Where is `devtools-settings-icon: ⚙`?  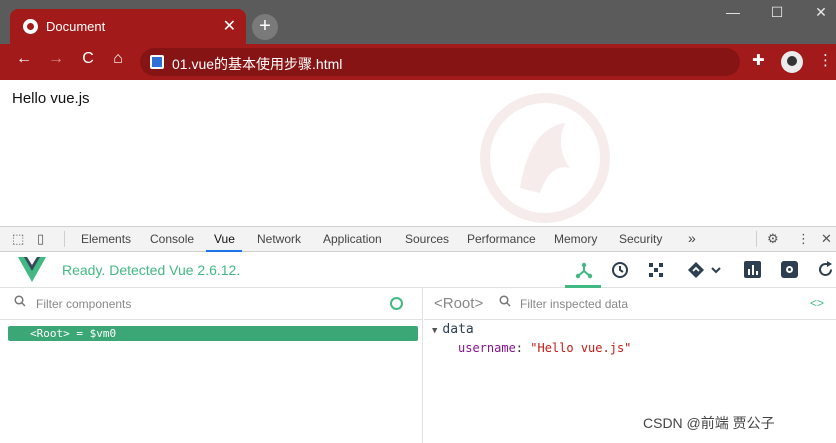
devtools-settings-icon: ⚙ is located at coordinates (773, 239).